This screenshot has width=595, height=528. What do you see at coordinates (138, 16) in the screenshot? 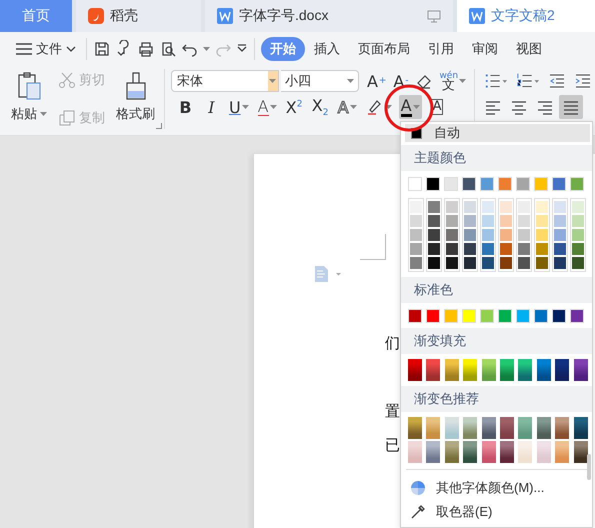
I see `tab: 稻壳` at bounding box center [138, 16].